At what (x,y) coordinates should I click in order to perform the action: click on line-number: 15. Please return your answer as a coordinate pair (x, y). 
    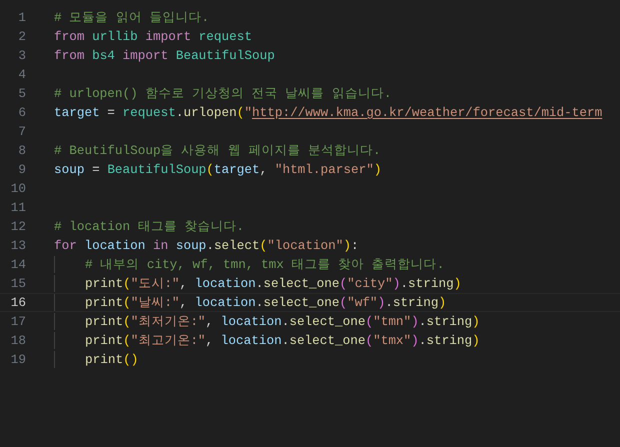
    Looking at the image, I should click on (18, 283).